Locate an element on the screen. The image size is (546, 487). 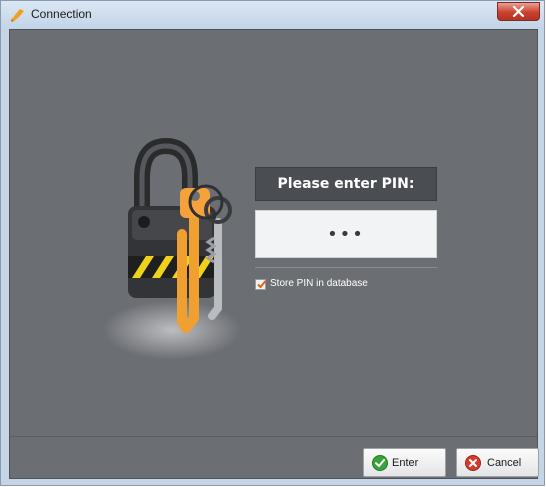
close-button is located at coordinates (518, 11).